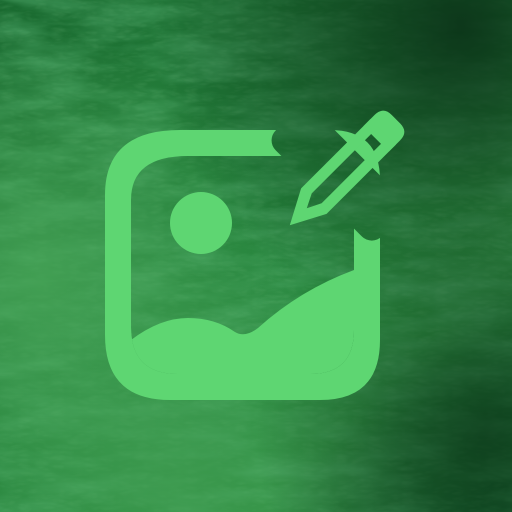 Image resolution: width=512 pixels, height=512 pixels. I want to click on pencil, so click(347, 168).